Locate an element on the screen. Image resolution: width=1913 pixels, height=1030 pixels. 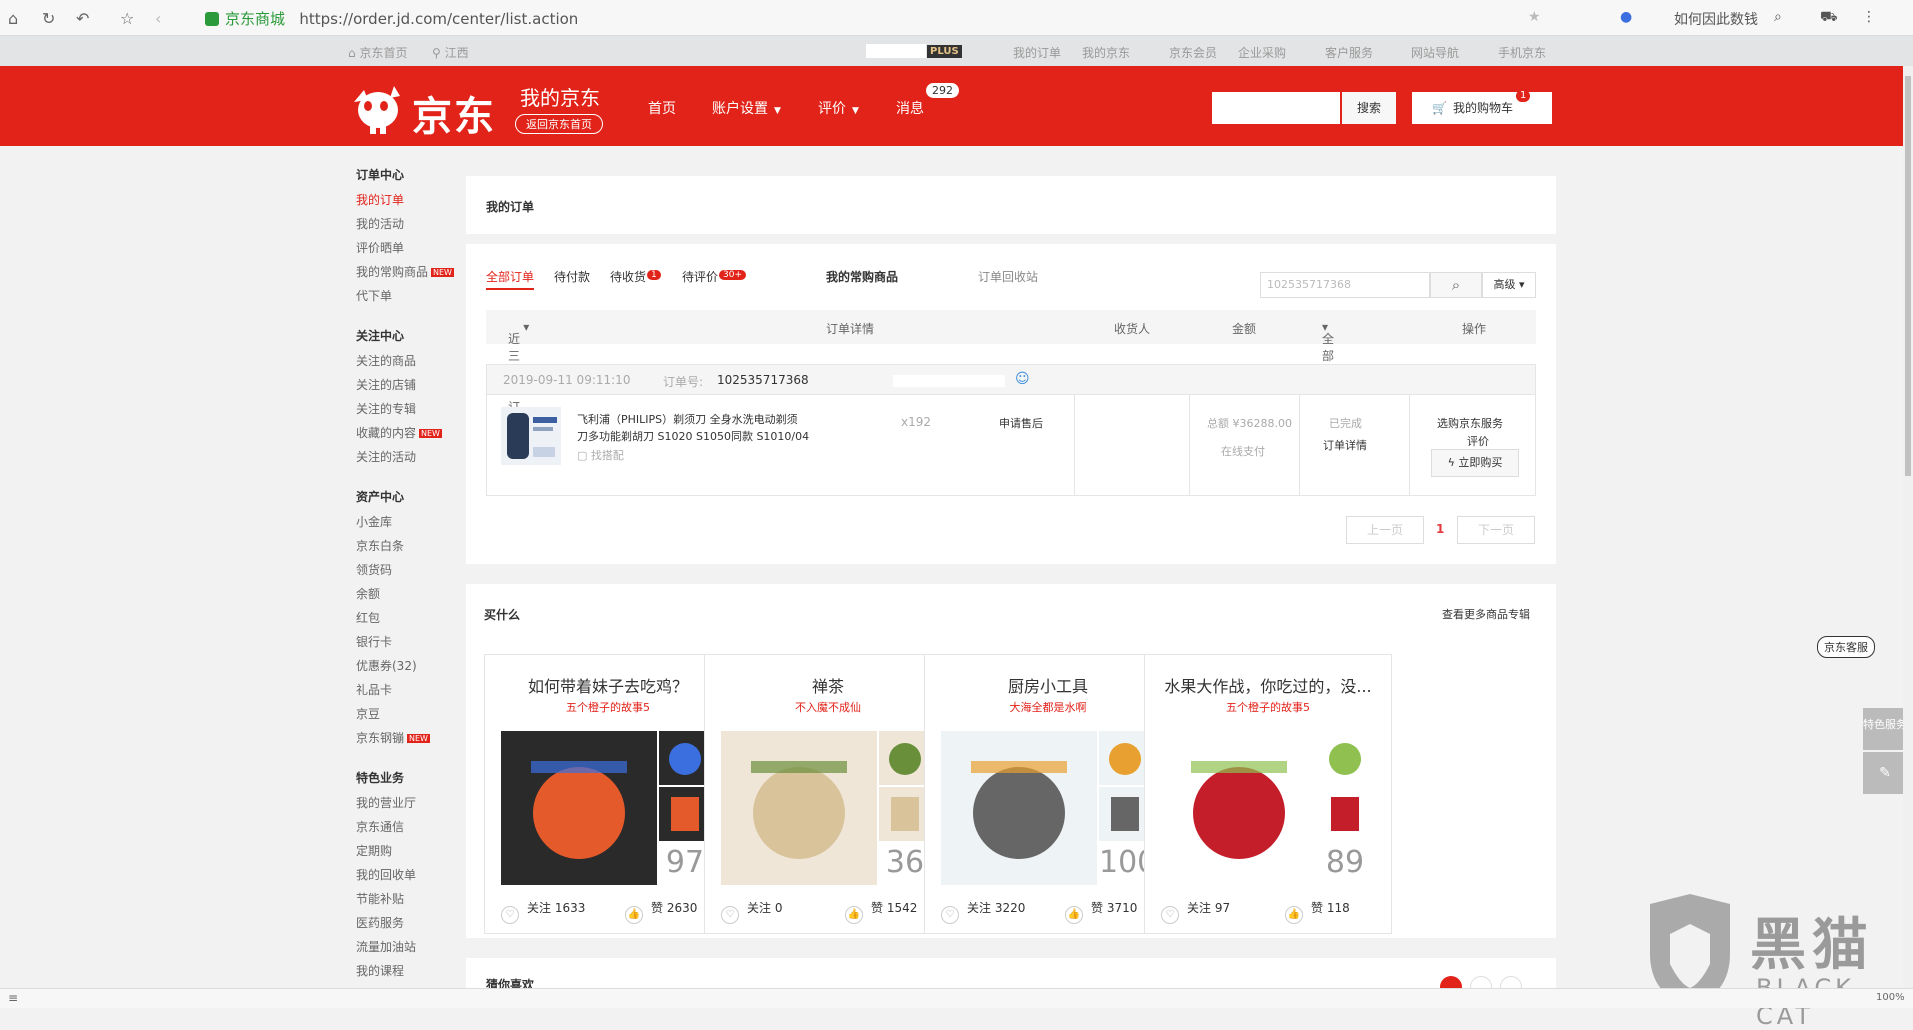
reload-icon: ↻ is located at coordinates (48, 18).